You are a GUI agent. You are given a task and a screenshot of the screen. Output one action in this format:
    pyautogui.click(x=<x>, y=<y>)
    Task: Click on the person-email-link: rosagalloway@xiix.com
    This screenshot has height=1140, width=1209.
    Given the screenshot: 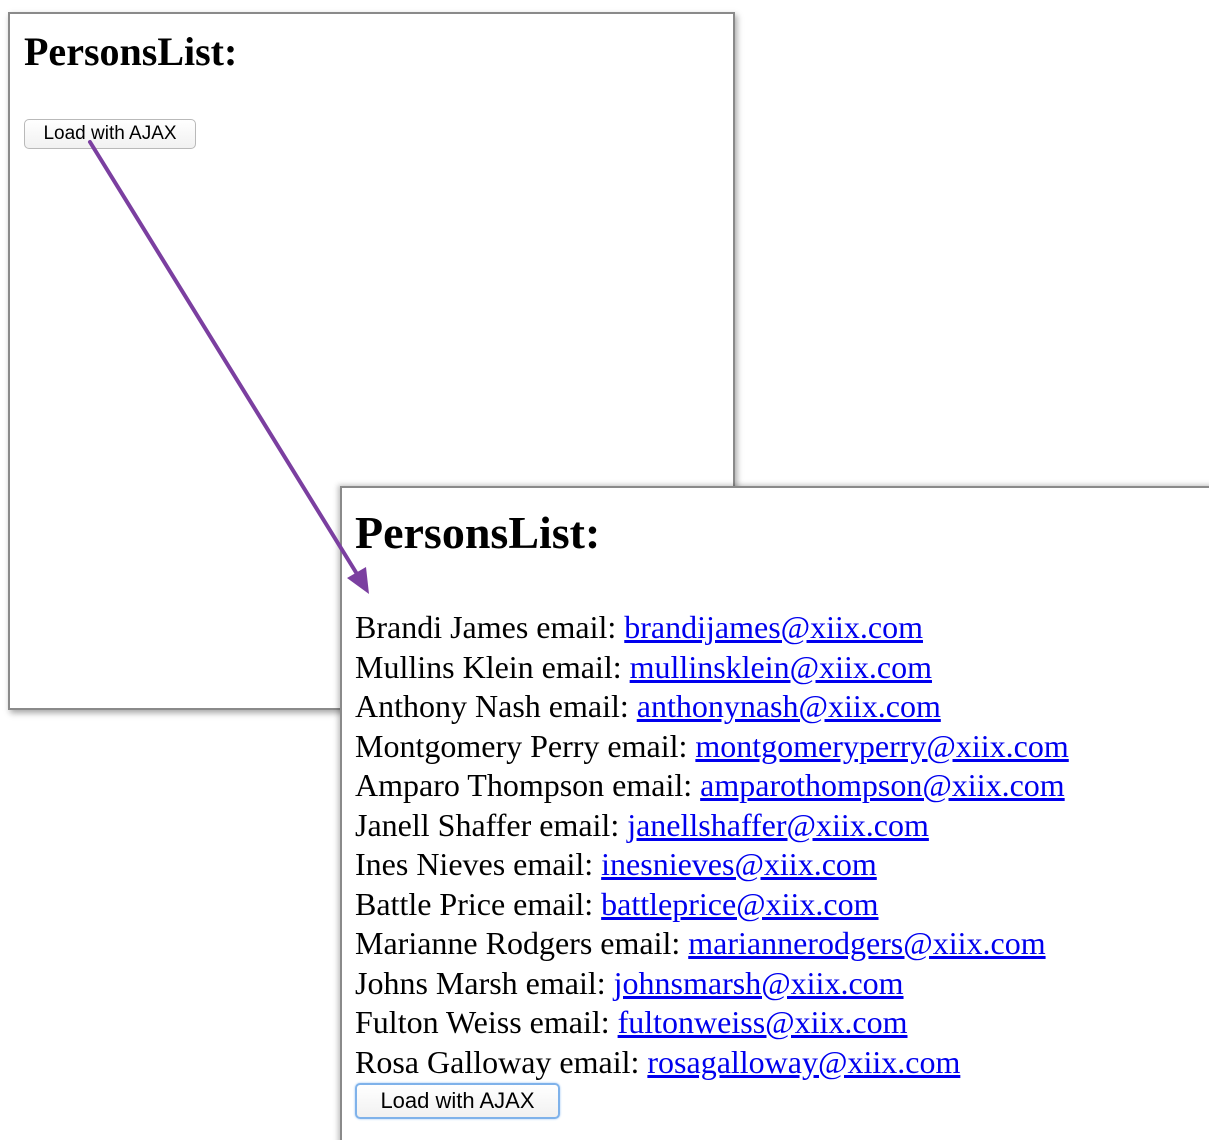 What is the action you would take?
    pyautogui.click(x=803, y=1062)
    